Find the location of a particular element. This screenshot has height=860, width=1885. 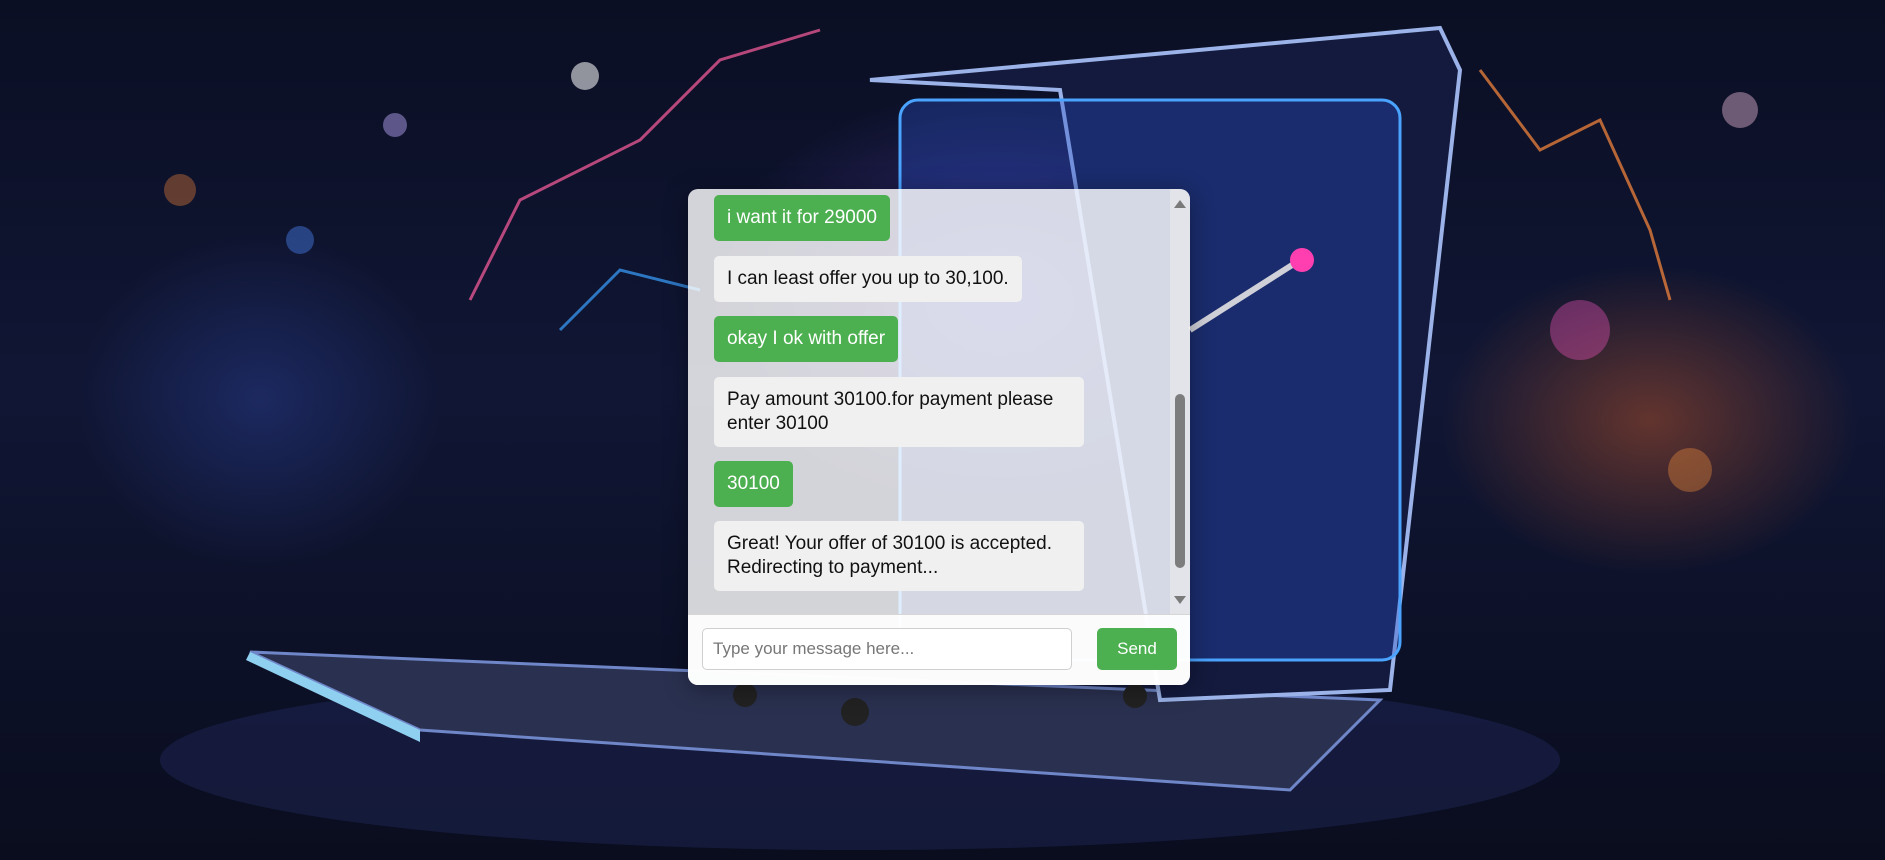

send-button: Send is located at coordinates (1137, 649).